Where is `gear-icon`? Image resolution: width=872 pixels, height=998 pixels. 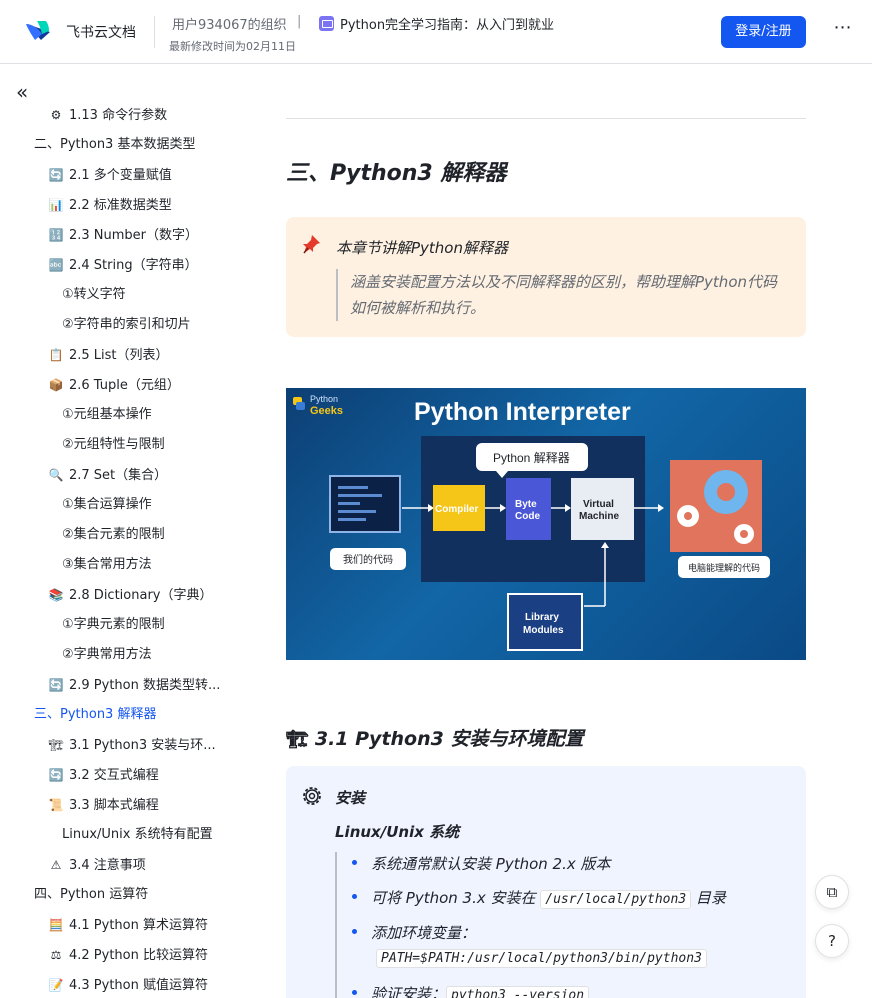
gear-icon is located at coordinates (312, 796).